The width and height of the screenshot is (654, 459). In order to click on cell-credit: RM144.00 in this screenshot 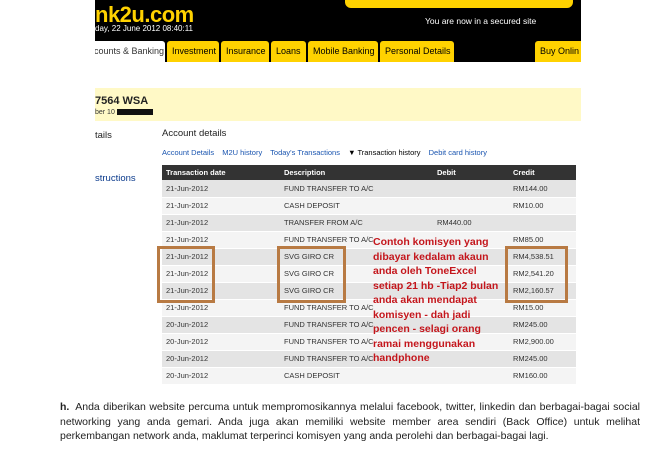, I will do `click(542, 189)`.